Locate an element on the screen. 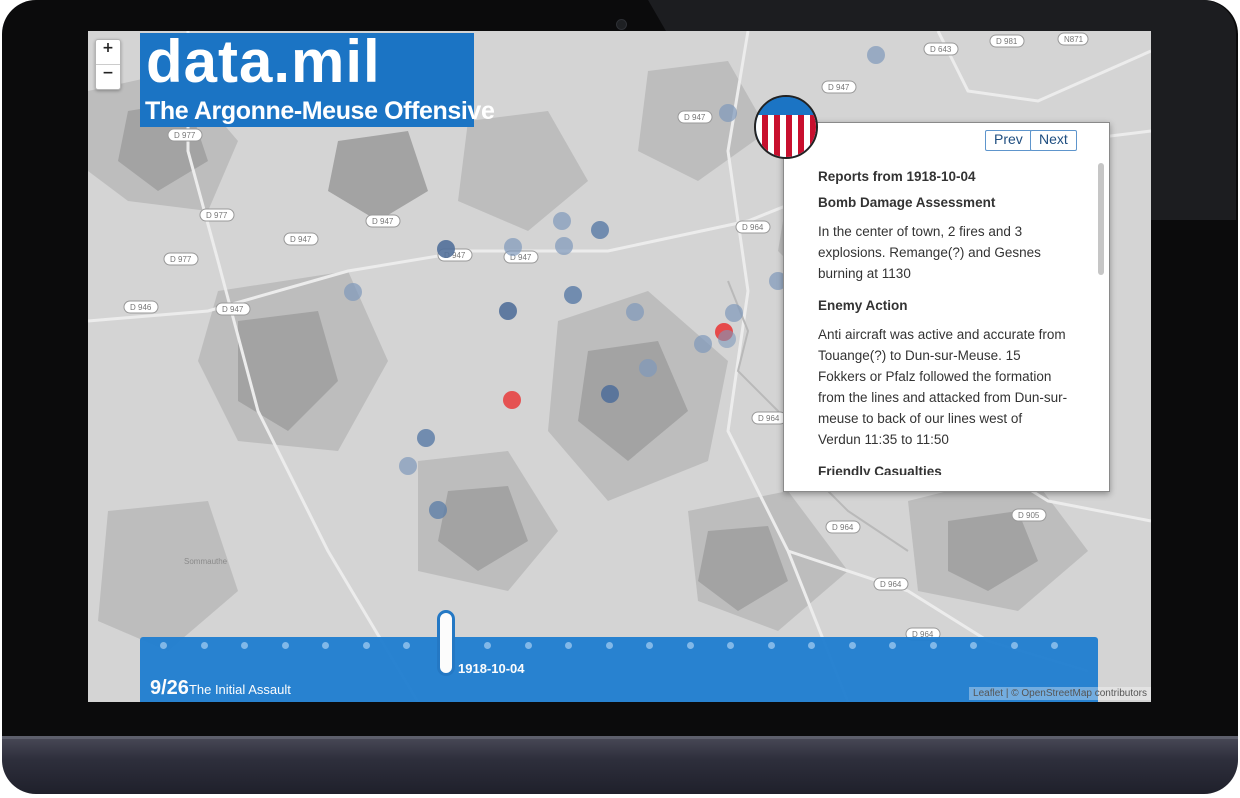 The height and width of the screenshot is (798, 1240). place-label: Sommauthe is located at coordinates (206, 561).